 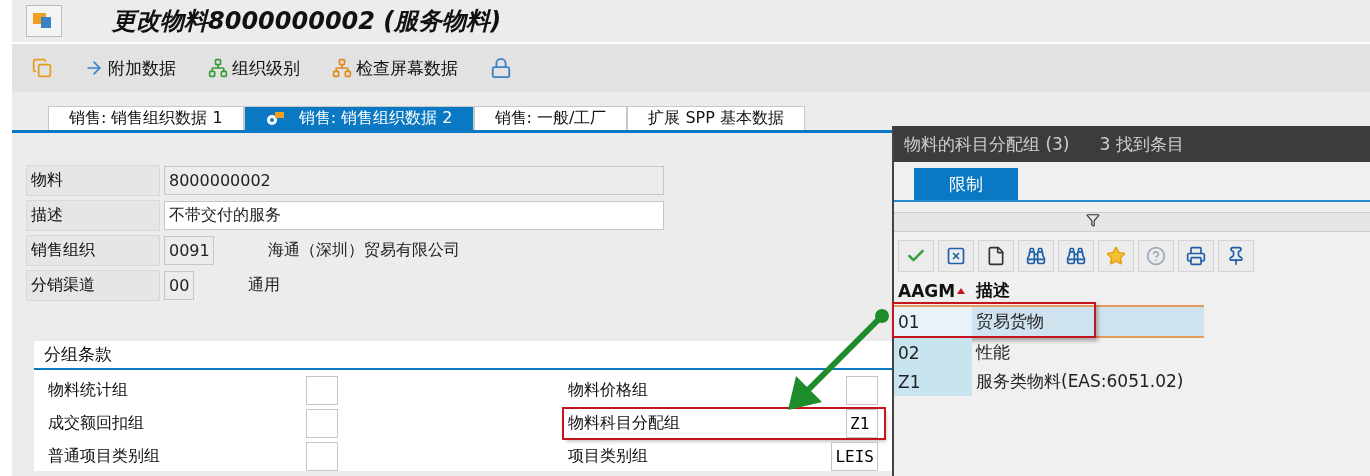 I want to click on tab: 销售: 销售组织数据 2, so click(x=358, y=118).